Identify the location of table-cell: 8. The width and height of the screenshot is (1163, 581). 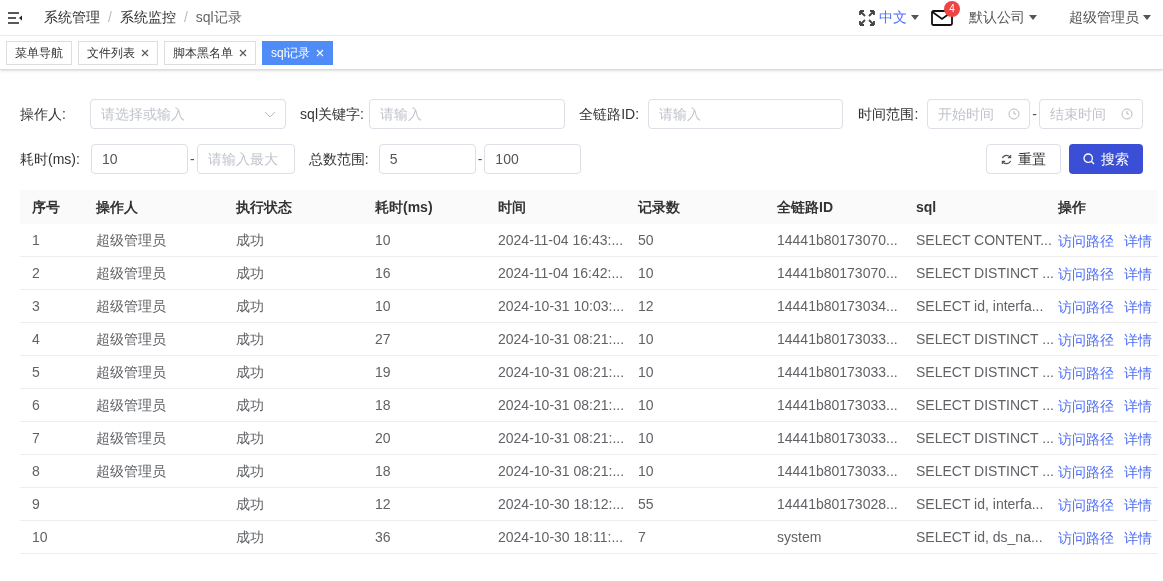
(36, 470).